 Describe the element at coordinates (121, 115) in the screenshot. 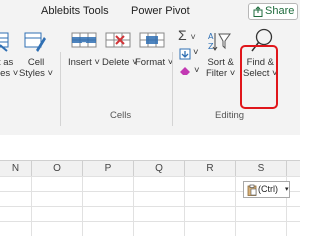

I see `cells-group-label: Cells` at that location.